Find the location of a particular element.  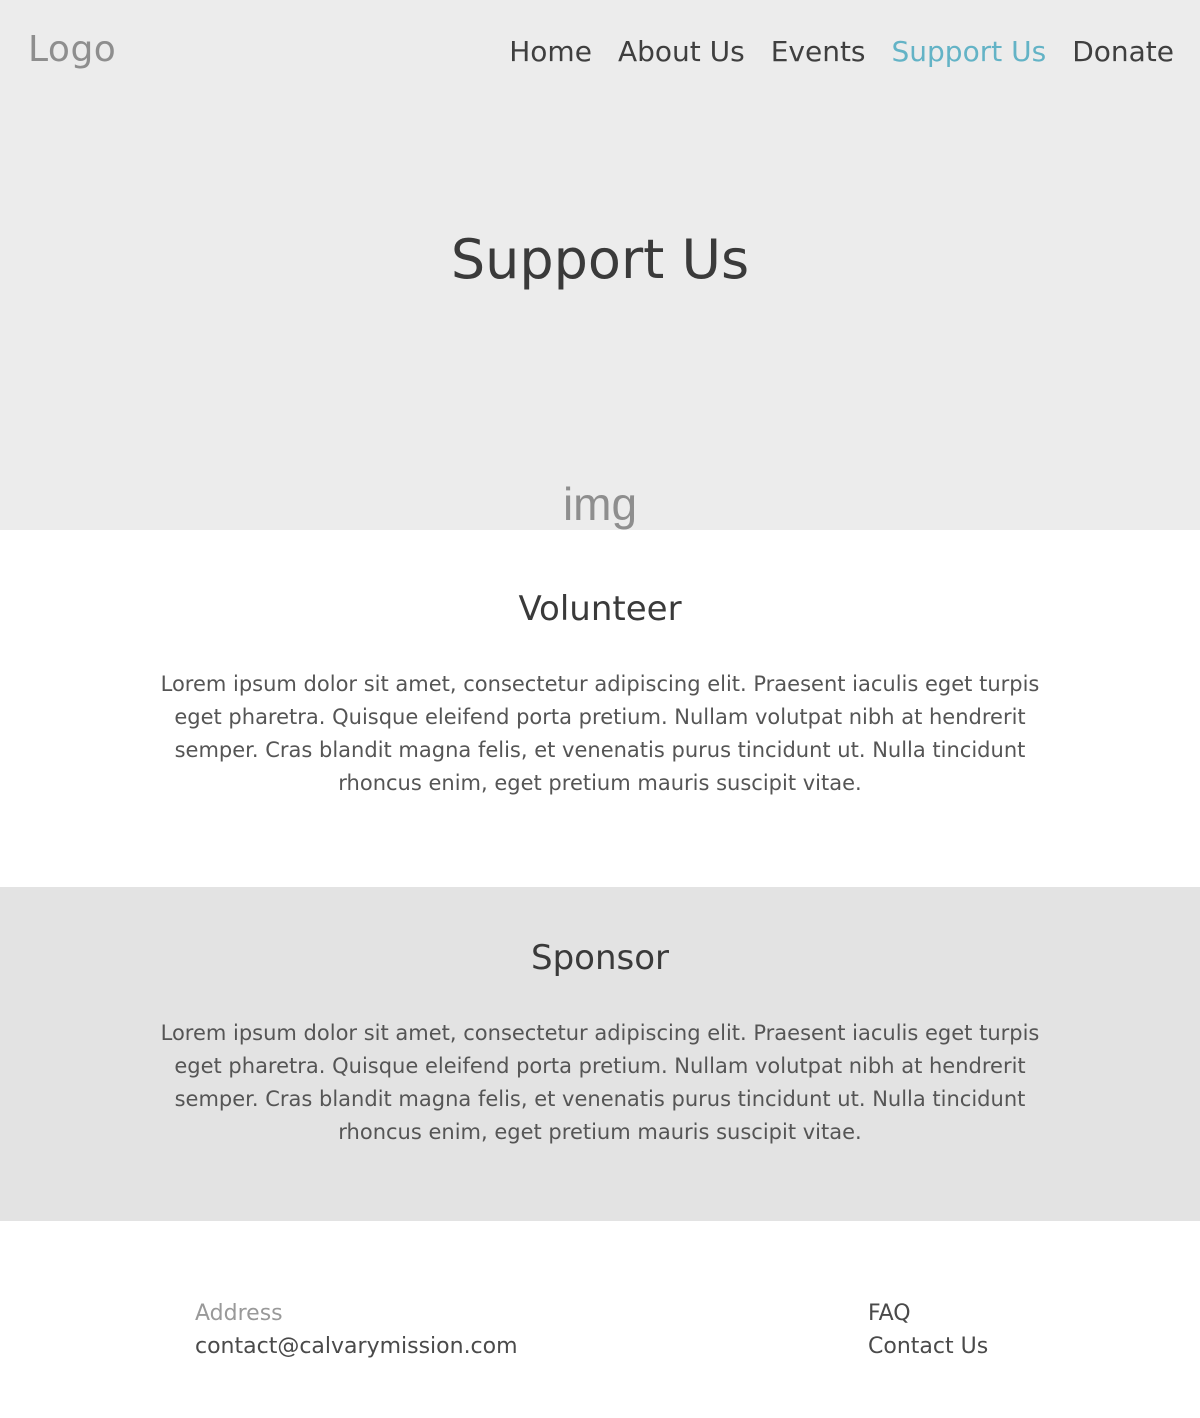

nav-item-support-us: Support Us is located at coordinates (969, 52).